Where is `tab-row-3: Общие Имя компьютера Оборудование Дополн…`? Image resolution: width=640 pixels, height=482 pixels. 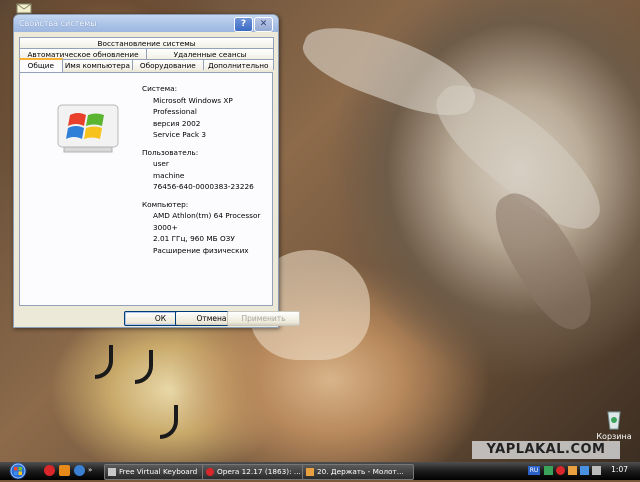
tab-row-3: Общие Имя компьютера Оборудование Дополн… is located at coordinates (146, 65).